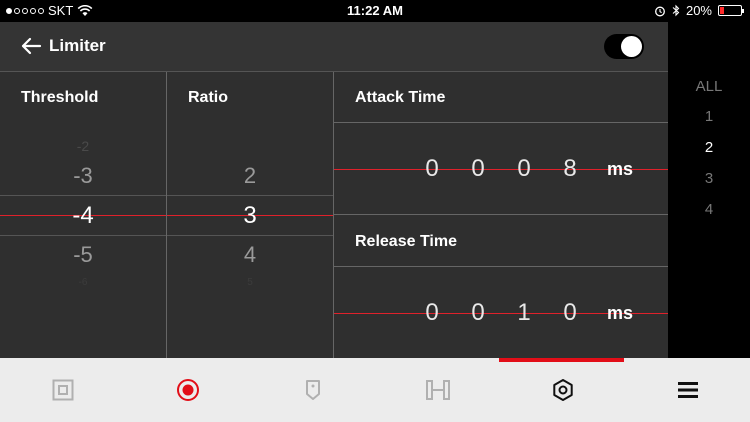  I want to click on limiter-toggle, so click(624, 46).